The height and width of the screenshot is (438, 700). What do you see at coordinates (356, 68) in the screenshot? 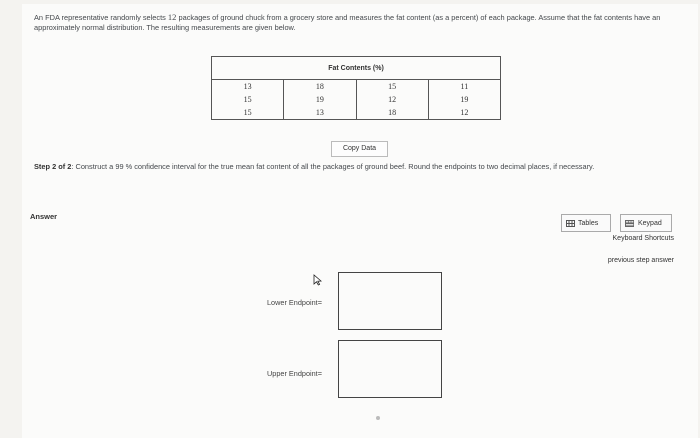
I see `table-header: Fat Contents (%)` at bounding box center [356, 68].